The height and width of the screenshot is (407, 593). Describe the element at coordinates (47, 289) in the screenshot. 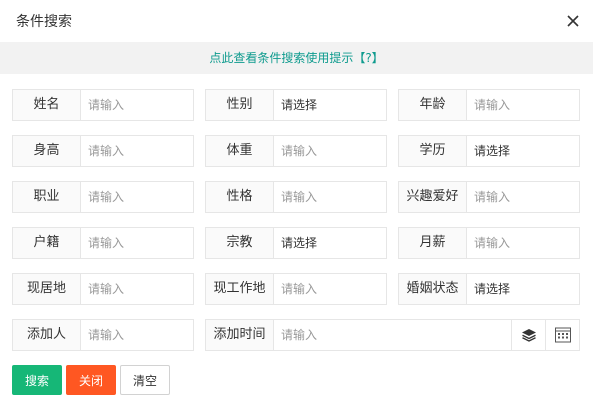

I see `field-label: 现居地` at that location.